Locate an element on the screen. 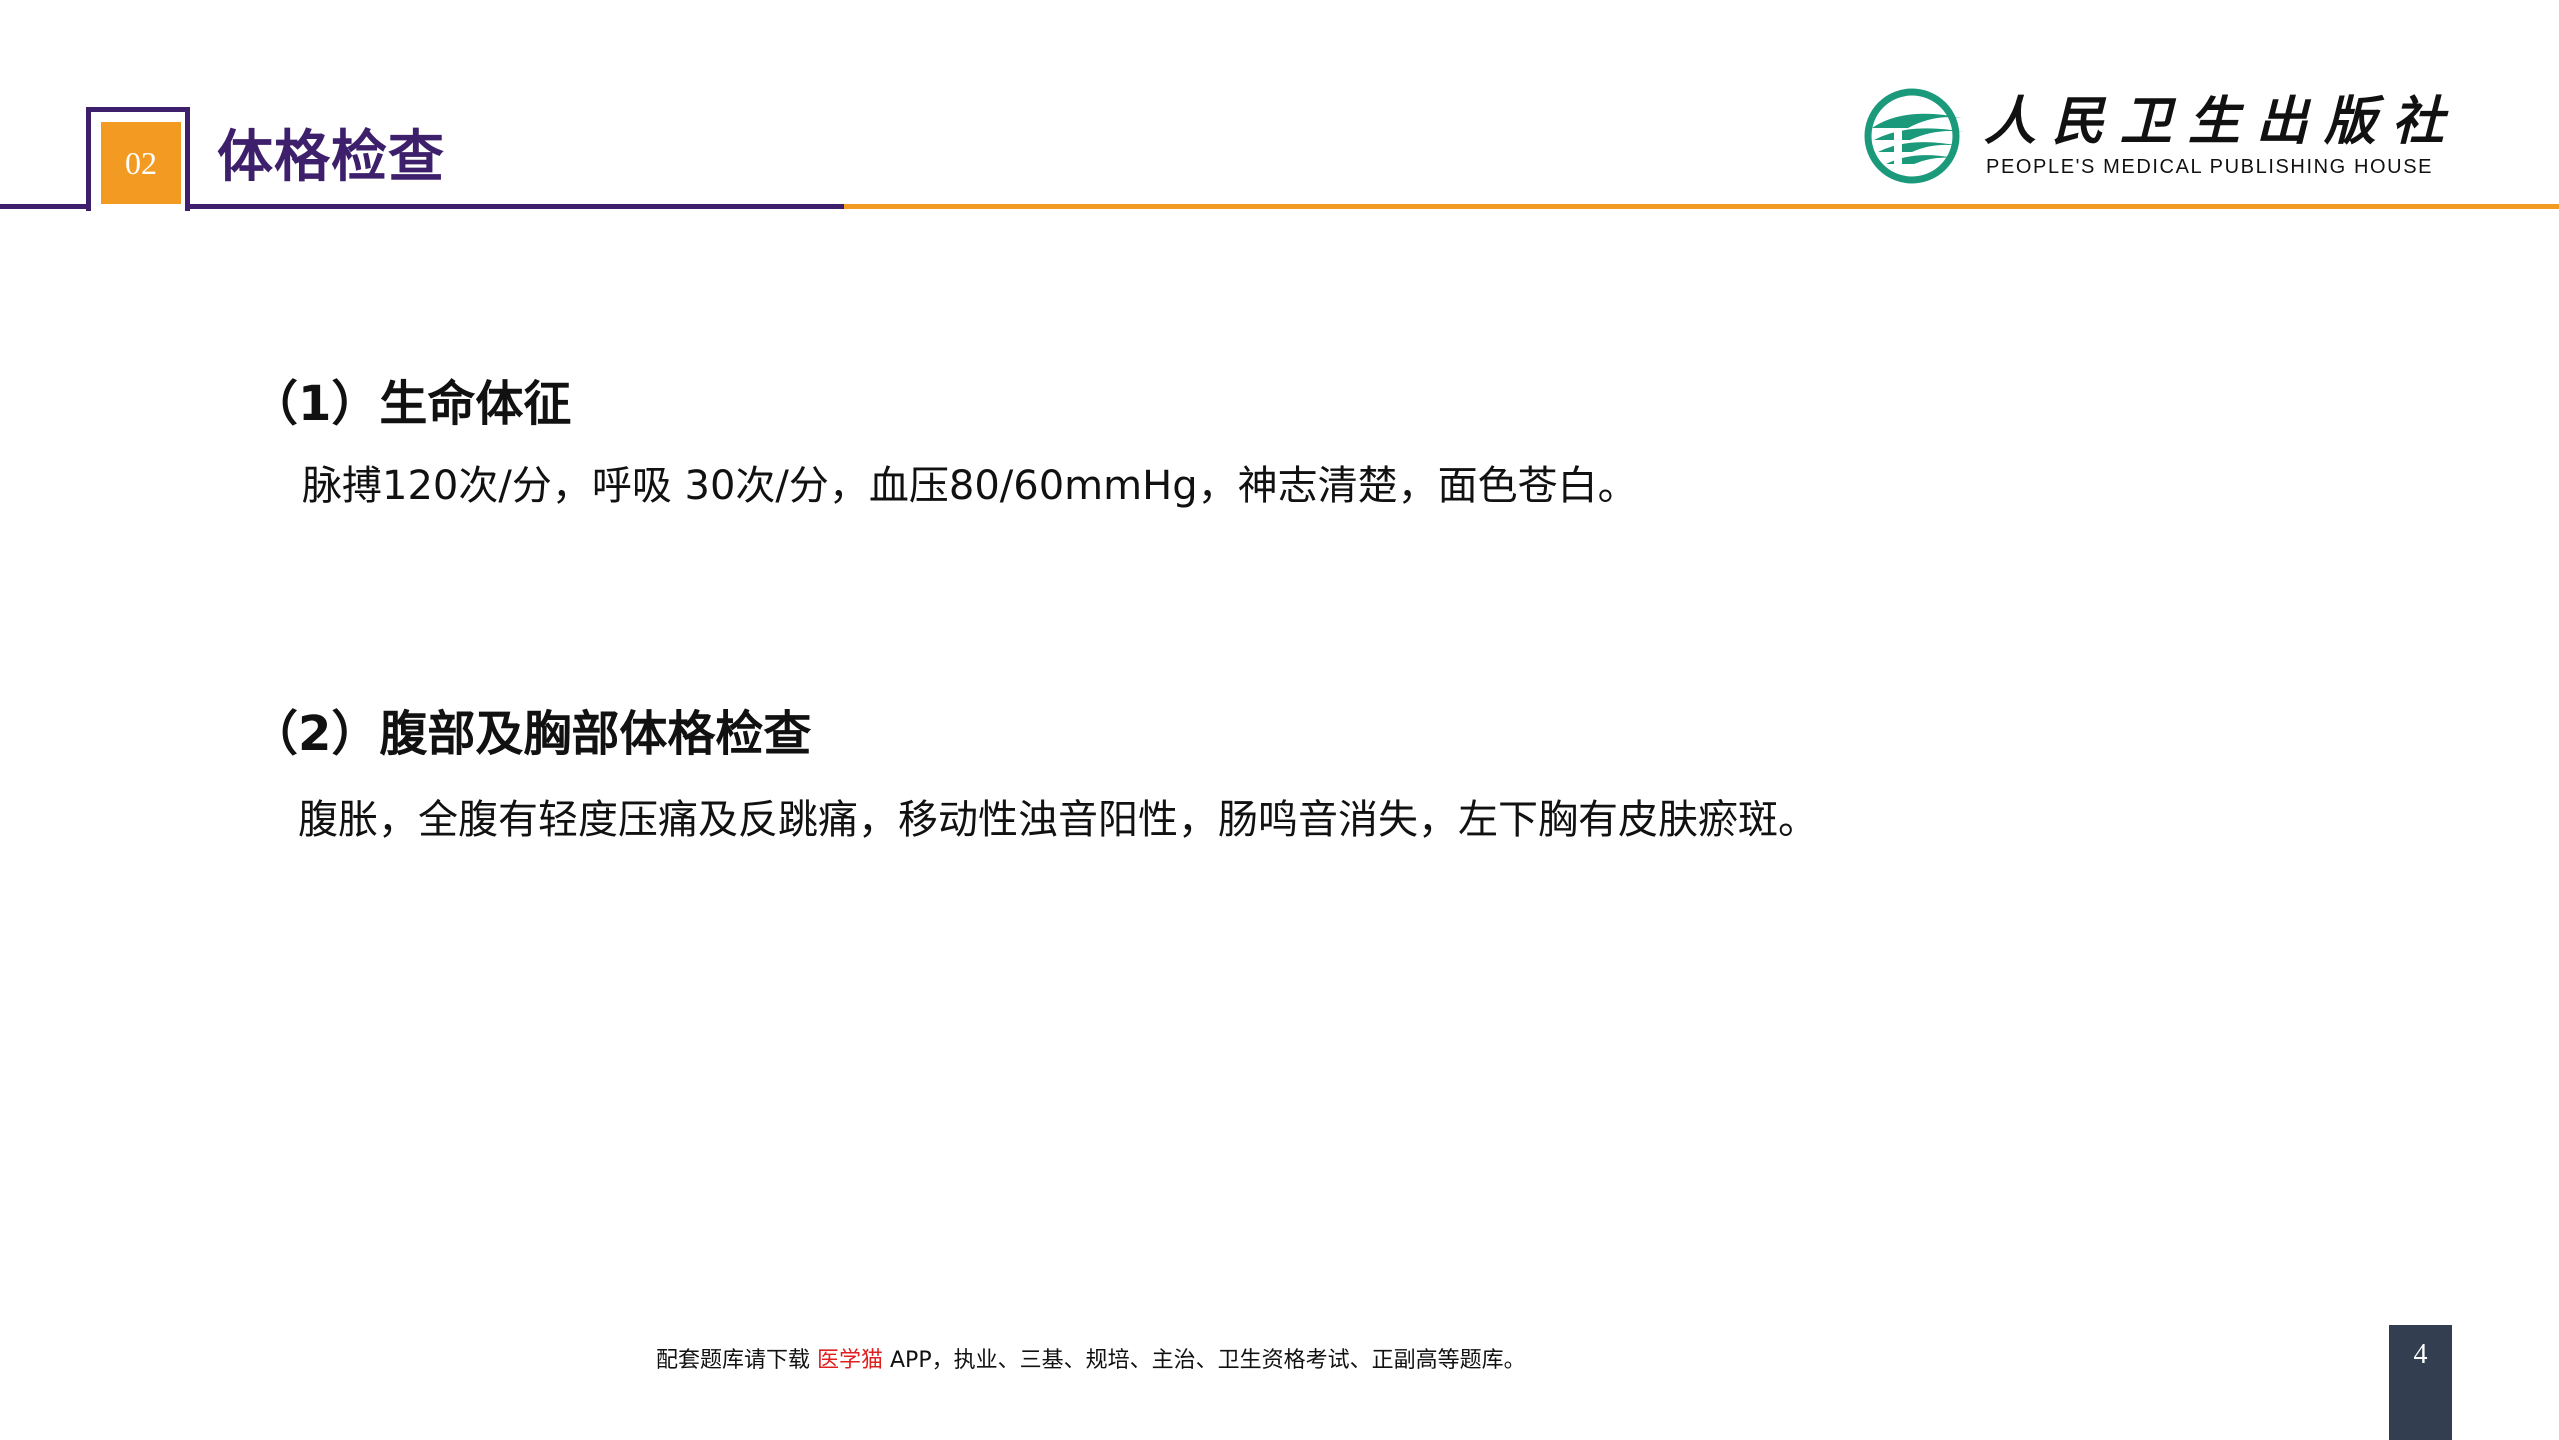 Image resolution: width=2559 pixels, height=1440 pixels. publisher-name-cn: 人民卫生出版社 is located at coordinates (2222, 121).